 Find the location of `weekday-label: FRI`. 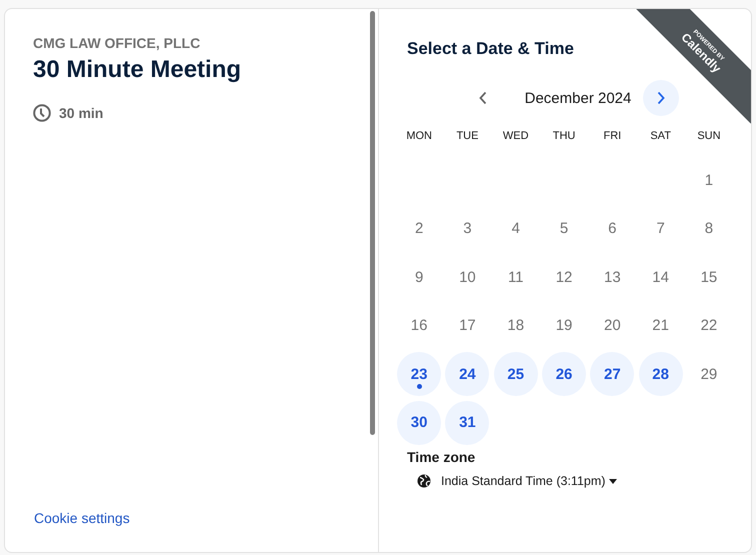

weekday-label: FRI is located at coordinates (612, 137).